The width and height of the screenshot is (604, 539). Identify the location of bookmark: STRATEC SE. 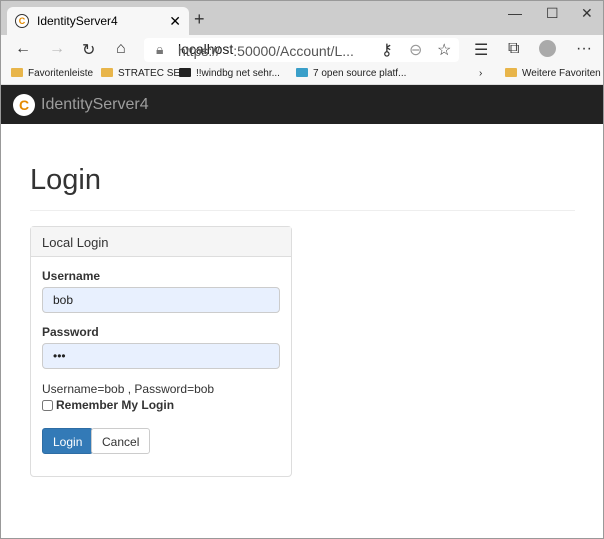
(140, 73).